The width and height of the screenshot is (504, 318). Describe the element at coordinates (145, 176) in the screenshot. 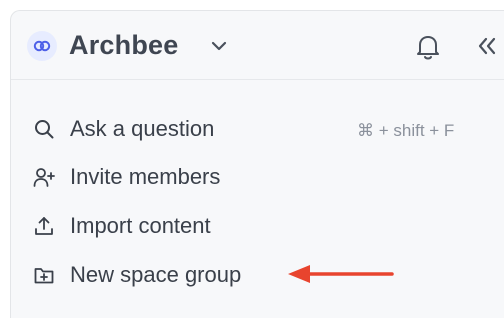

I see `menu-item-label: Invite members` at that location.